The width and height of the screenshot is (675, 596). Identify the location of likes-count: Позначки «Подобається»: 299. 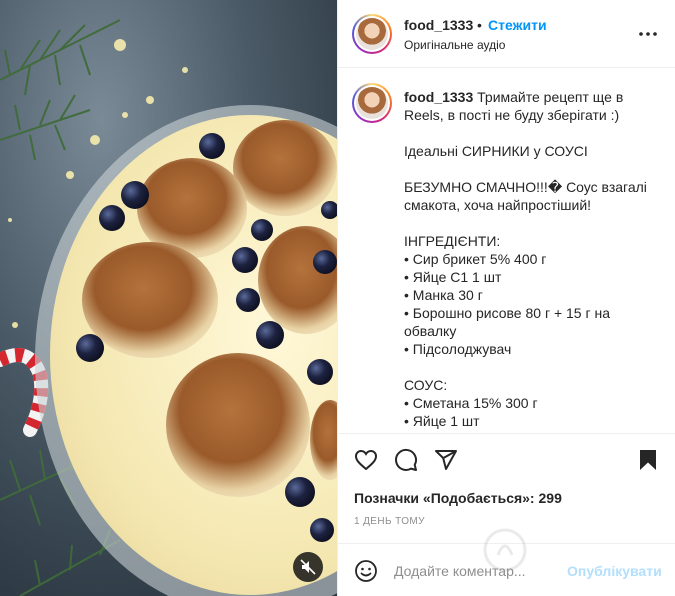
(458, 498).